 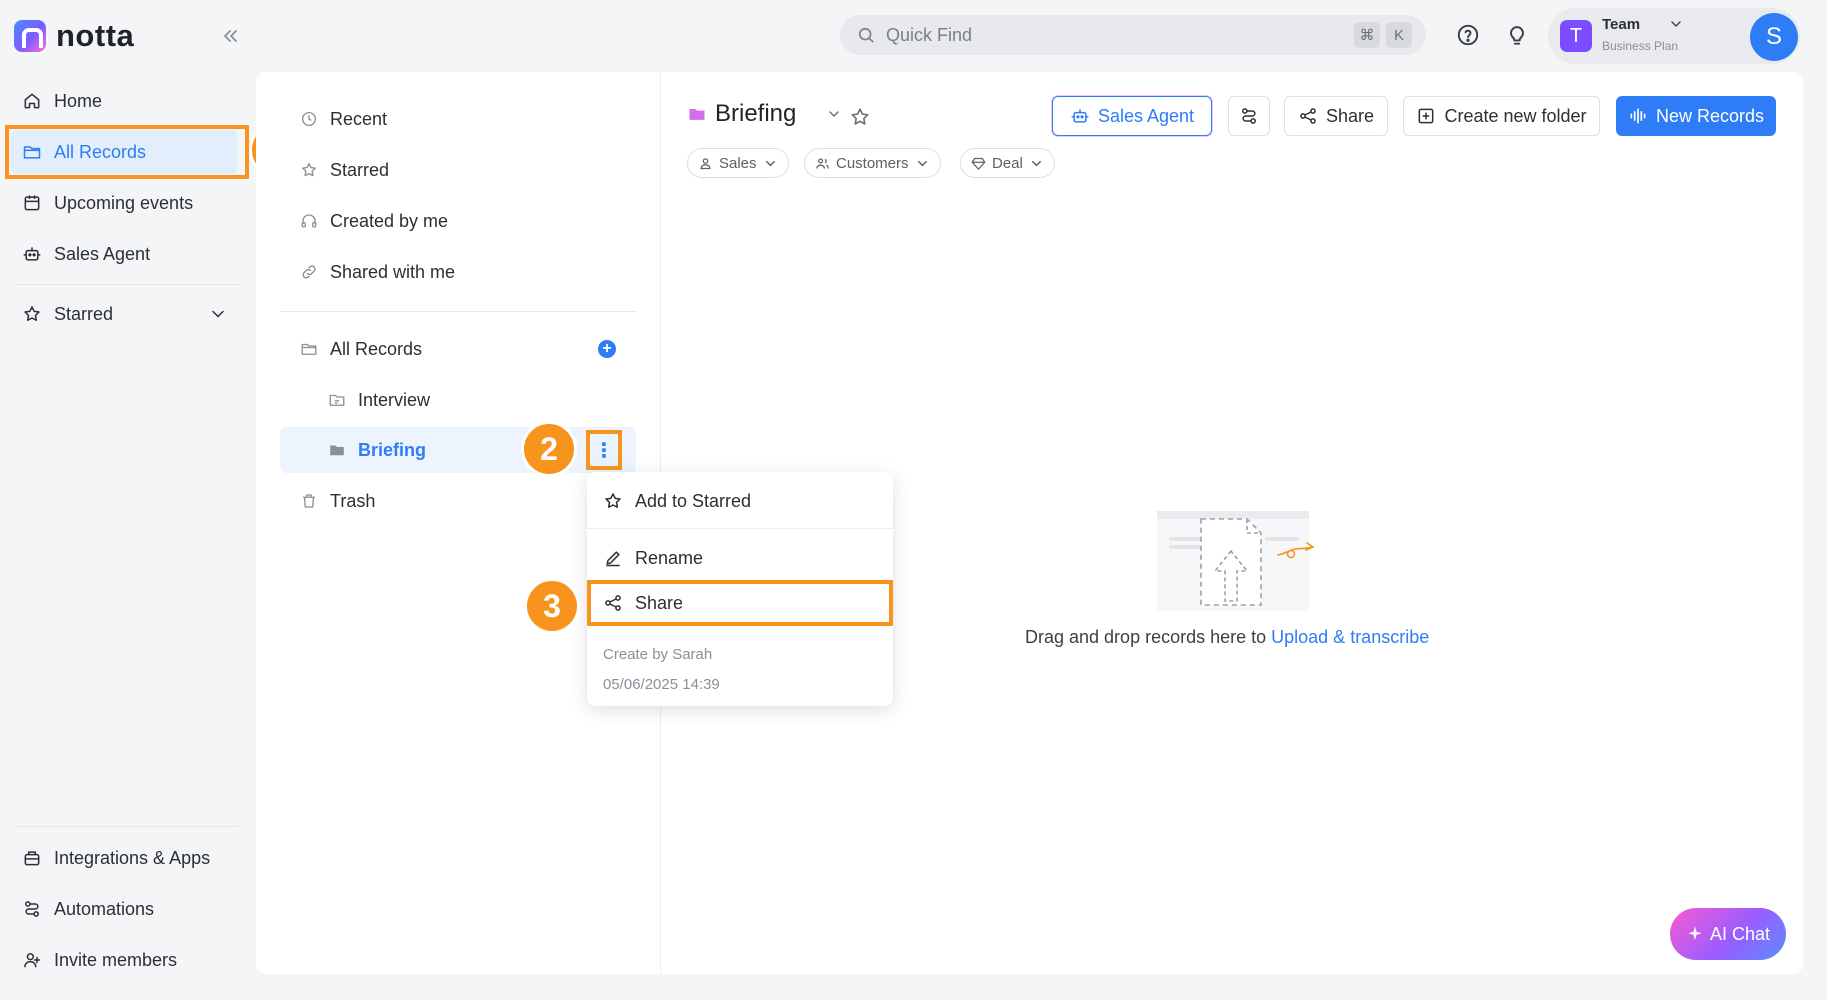 I want to click on quick-find-search: Quick Find ⌘ K, so click(x=1133, y=35).